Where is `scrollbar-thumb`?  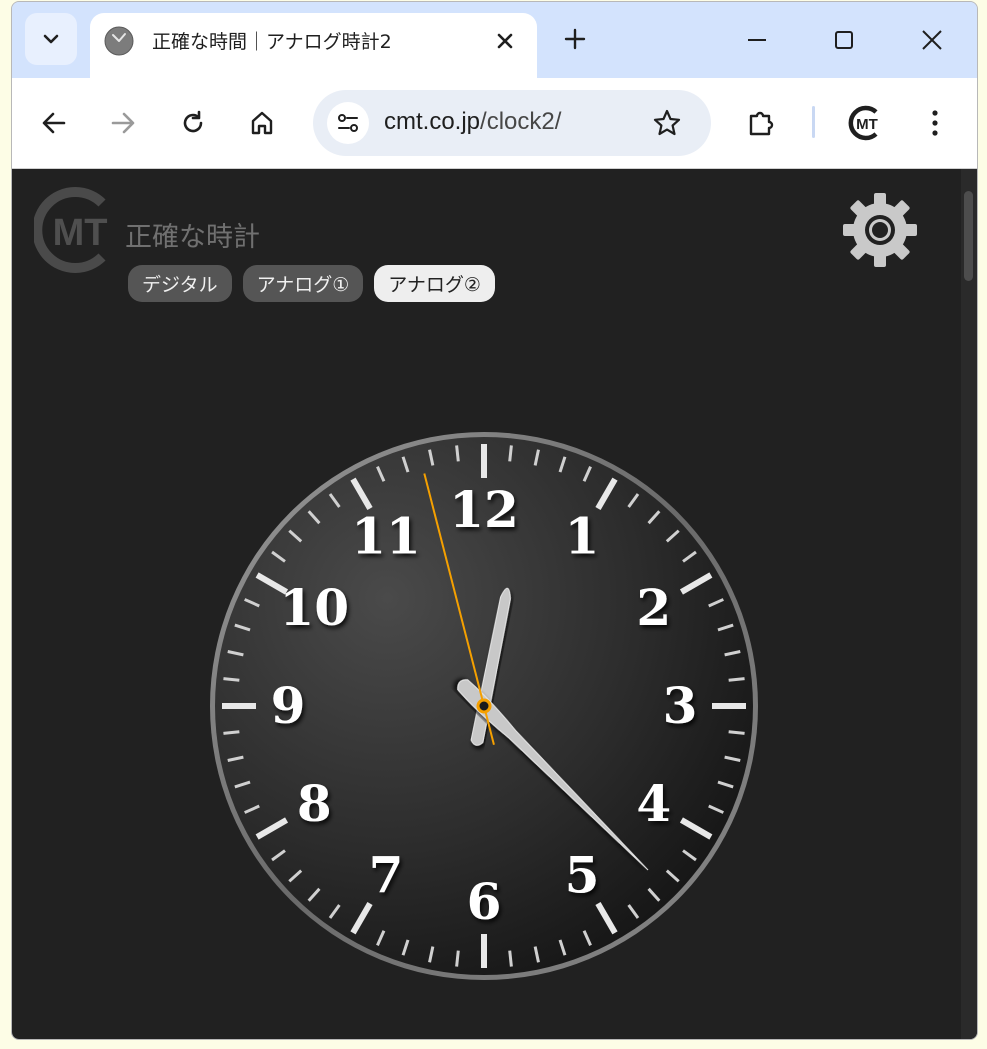 scrollbar-thumb is located at coordinates (968, 236).